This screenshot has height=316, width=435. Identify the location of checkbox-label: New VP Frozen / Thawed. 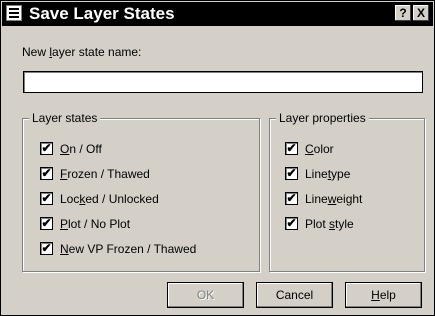
(128, 249).